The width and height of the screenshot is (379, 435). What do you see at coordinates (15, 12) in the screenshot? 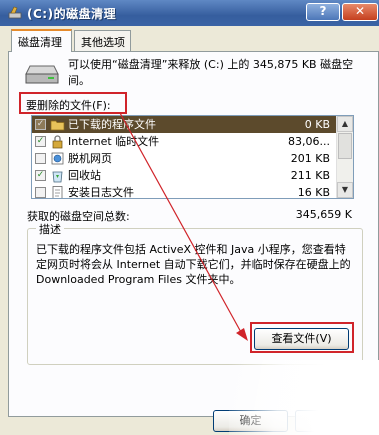
I see `disk-cleanup-icon` at bounding box center [15, 12].